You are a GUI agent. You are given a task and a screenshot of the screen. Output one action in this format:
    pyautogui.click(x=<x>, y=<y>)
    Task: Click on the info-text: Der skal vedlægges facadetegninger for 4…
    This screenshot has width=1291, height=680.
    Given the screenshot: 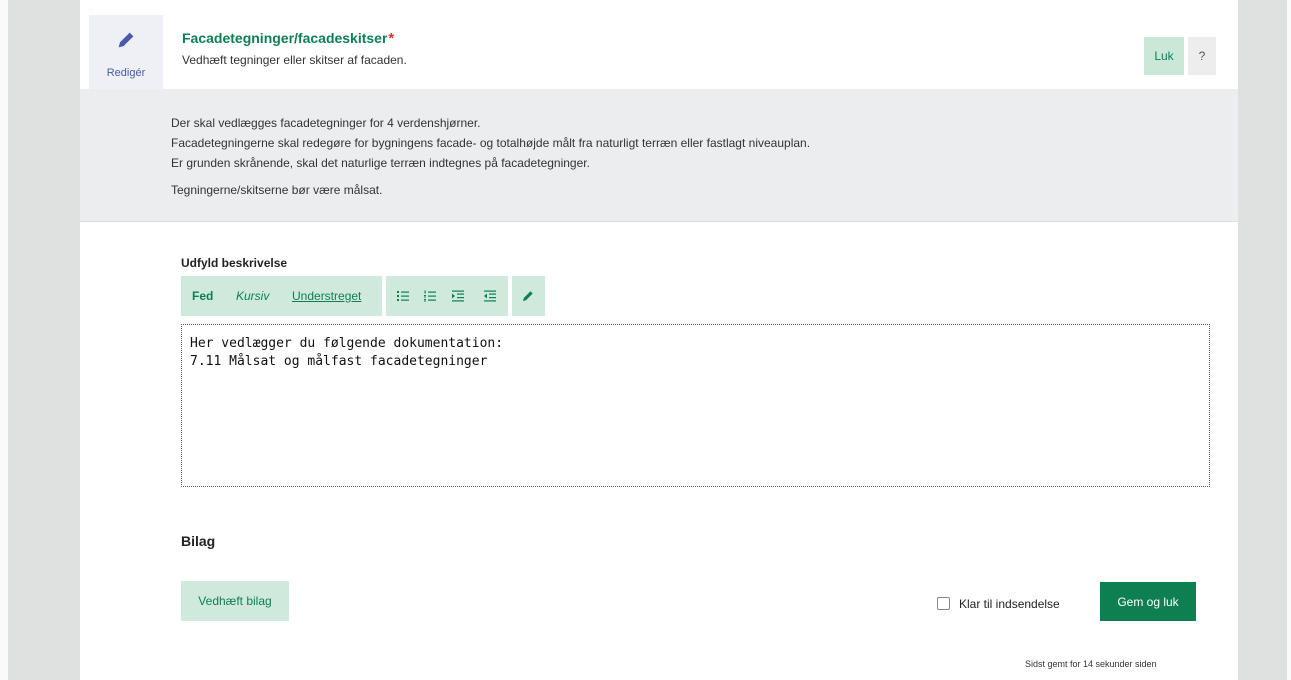 What is the action you would take?
    pyautogui.click(x=490, y=156)
    